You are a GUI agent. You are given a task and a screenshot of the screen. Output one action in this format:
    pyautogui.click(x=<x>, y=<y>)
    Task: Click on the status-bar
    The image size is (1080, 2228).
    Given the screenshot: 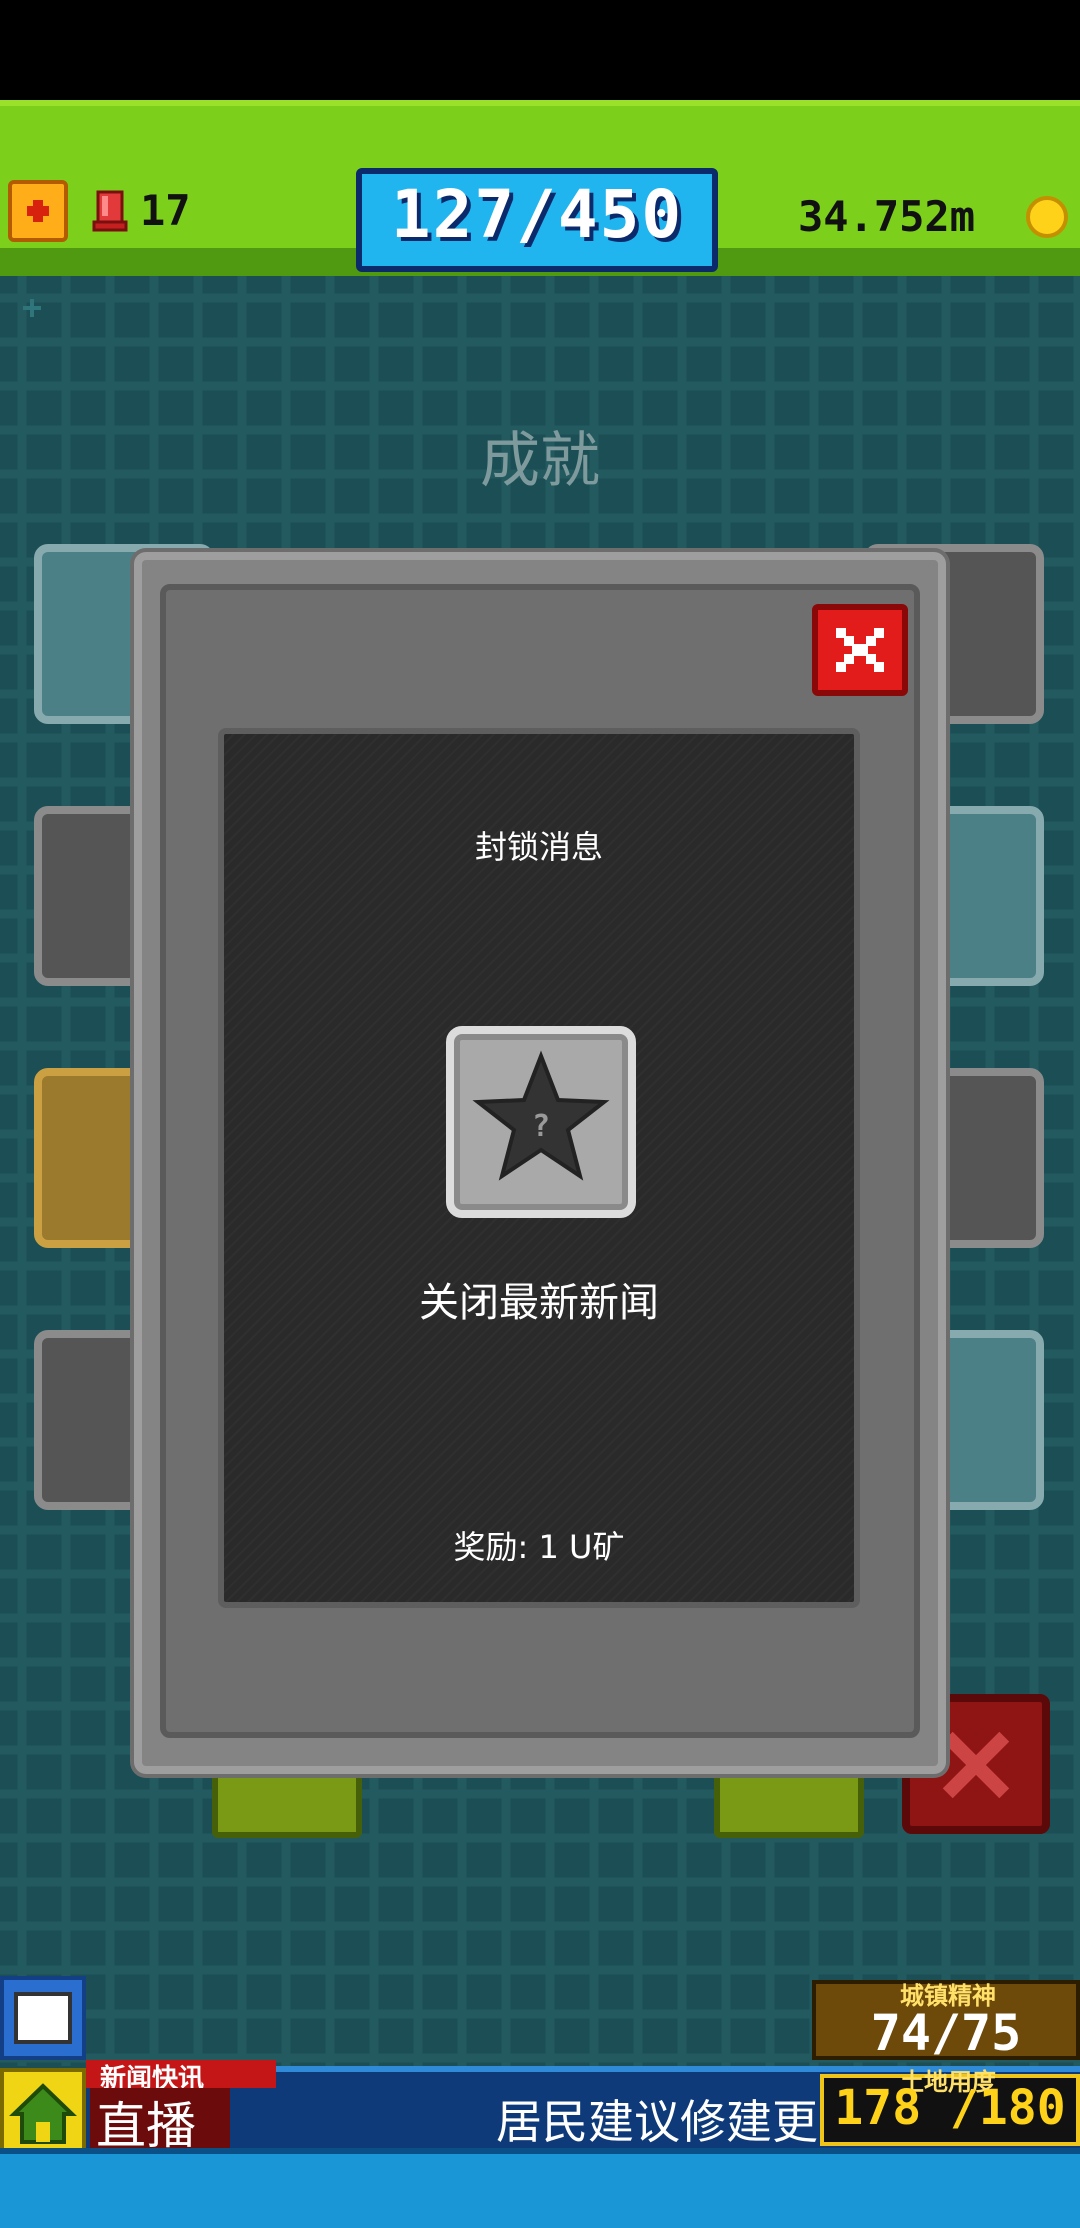 What is the action you would take?
    pyautogui.click(x=540, y=50)
    